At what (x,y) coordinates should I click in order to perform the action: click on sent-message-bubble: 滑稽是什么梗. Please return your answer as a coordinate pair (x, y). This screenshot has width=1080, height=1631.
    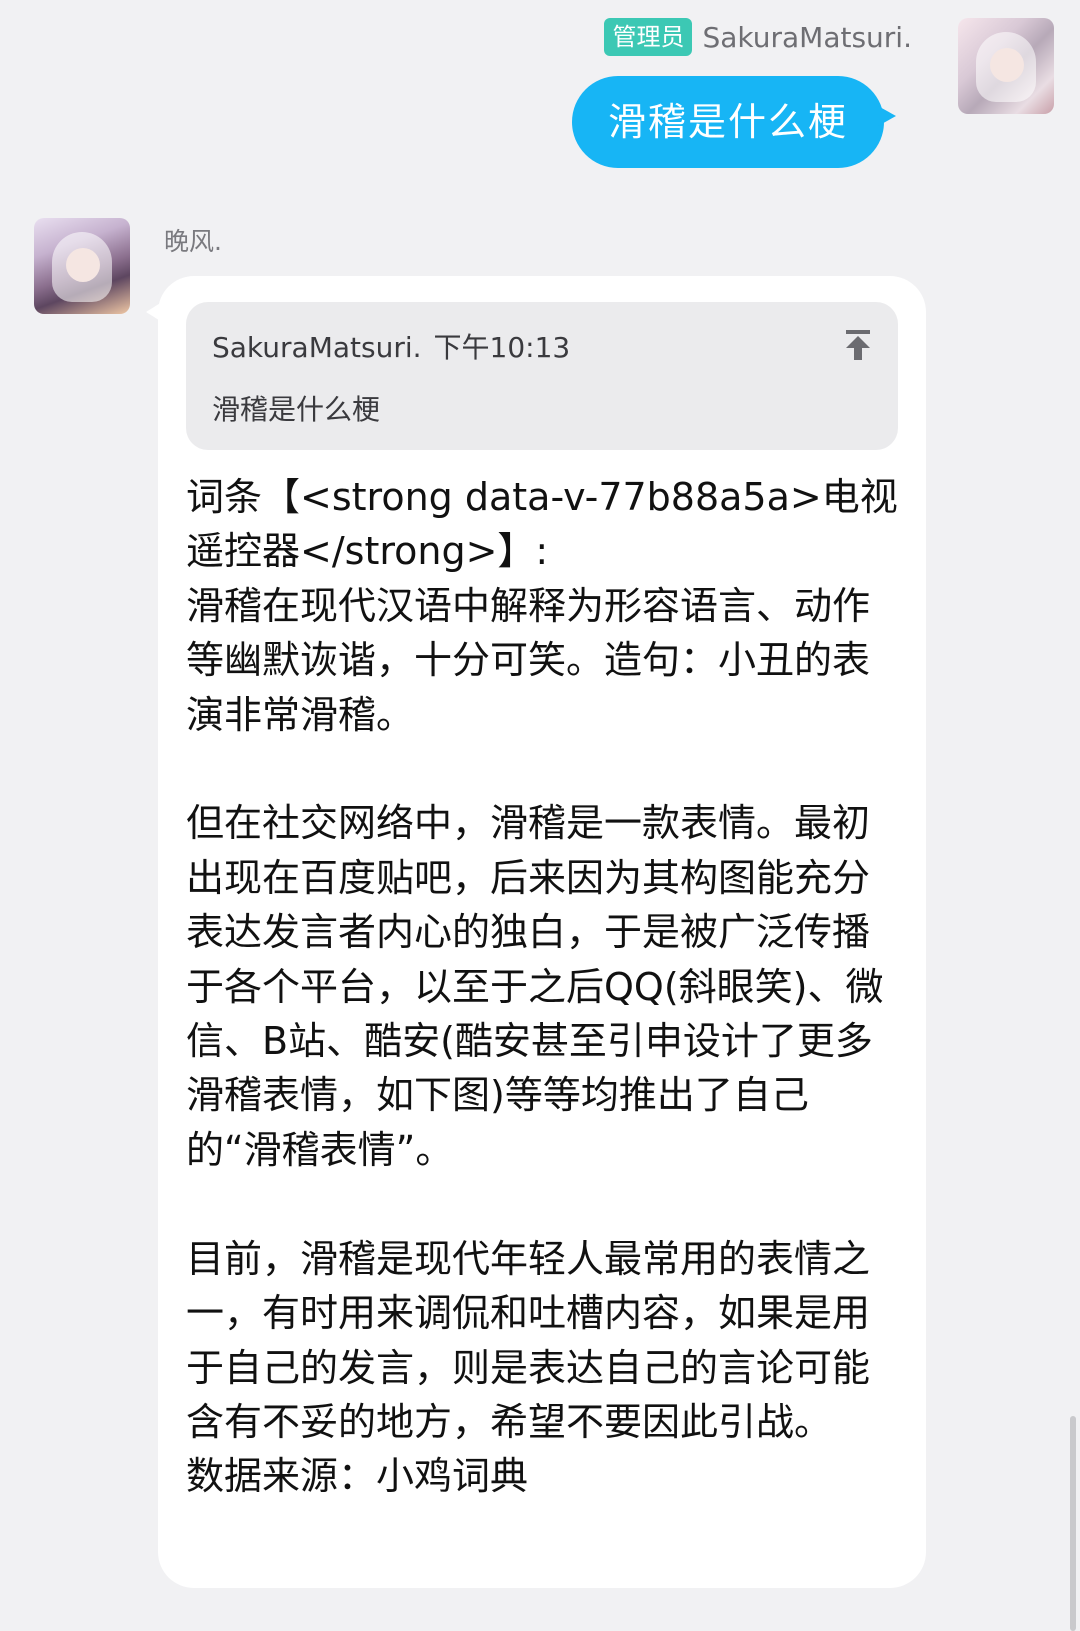
    Looking at the image, I should click on (734, 122).